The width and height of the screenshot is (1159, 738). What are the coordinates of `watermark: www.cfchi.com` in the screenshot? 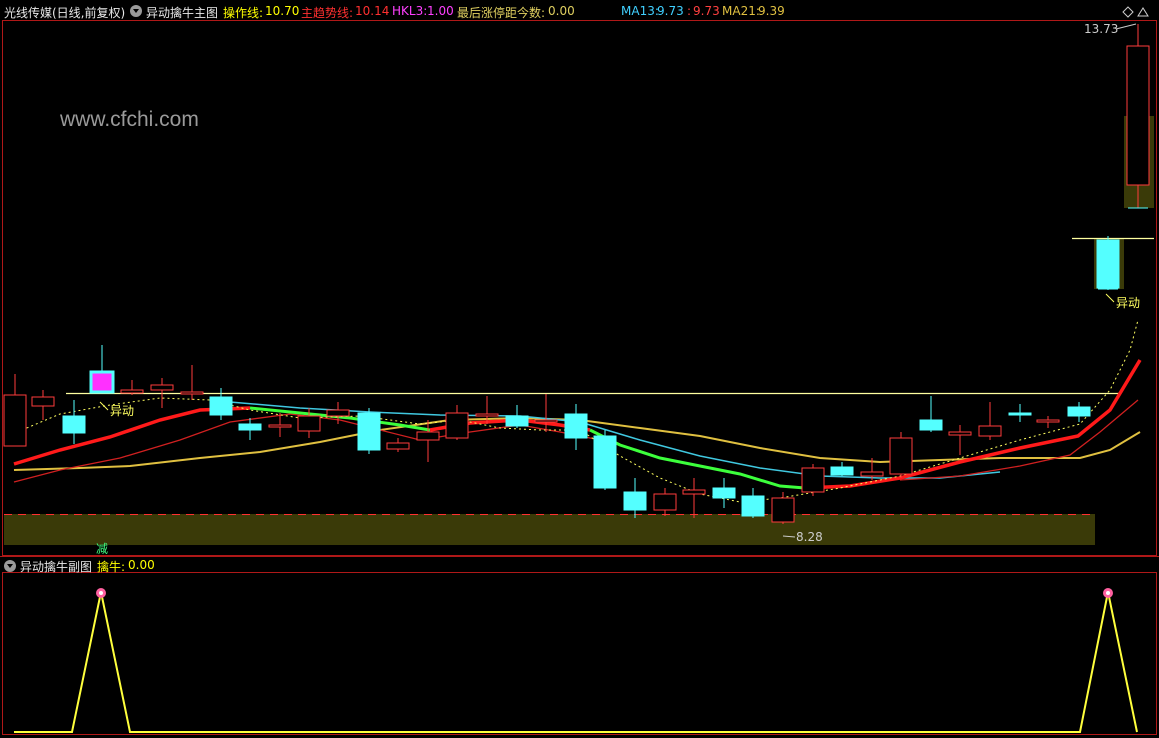 It's located at (129, 119).